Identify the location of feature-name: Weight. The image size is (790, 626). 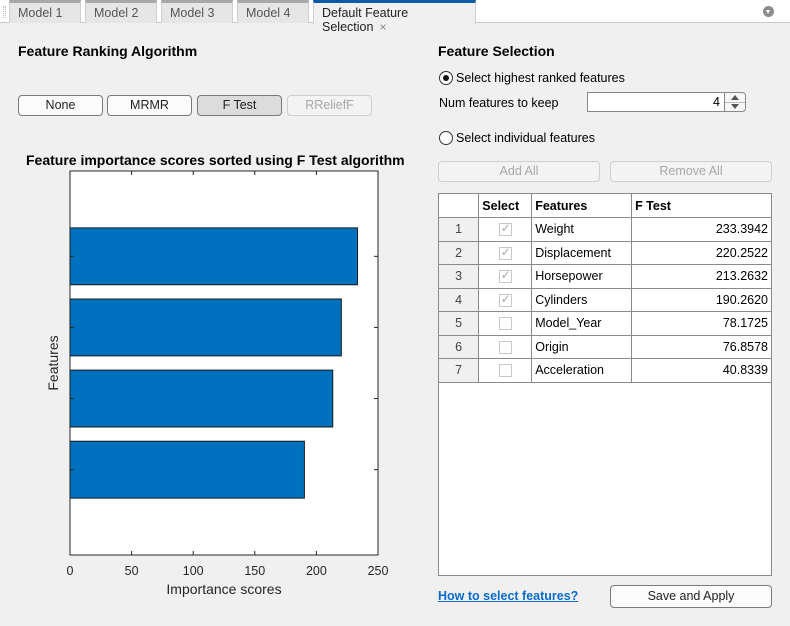
(582, 229).